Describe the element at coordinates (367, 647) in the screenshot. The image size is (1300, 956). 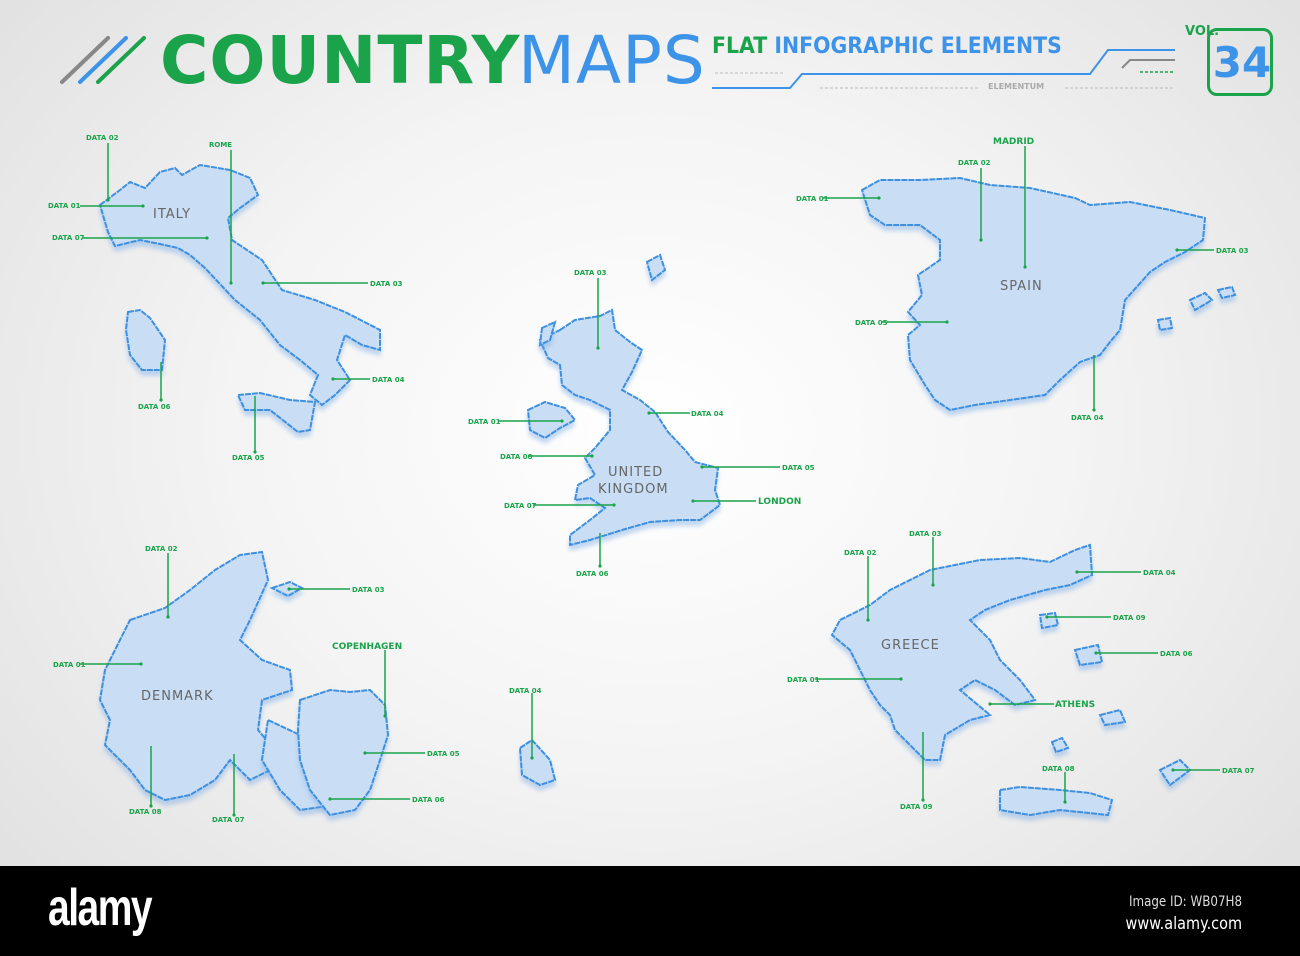
I see `capital-label: COPENHAGEN` at that location.